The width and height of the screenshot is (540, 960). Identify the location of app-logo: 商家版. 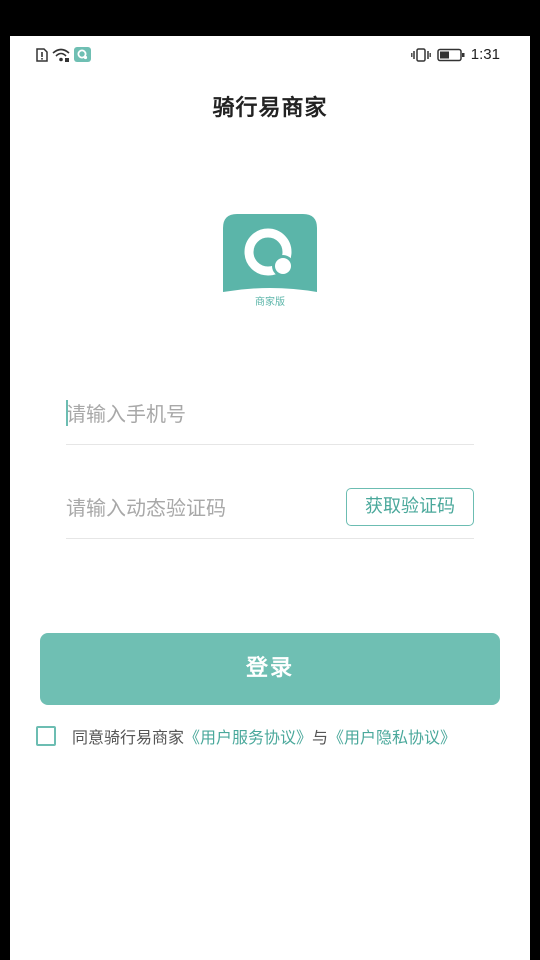
(270, 261).